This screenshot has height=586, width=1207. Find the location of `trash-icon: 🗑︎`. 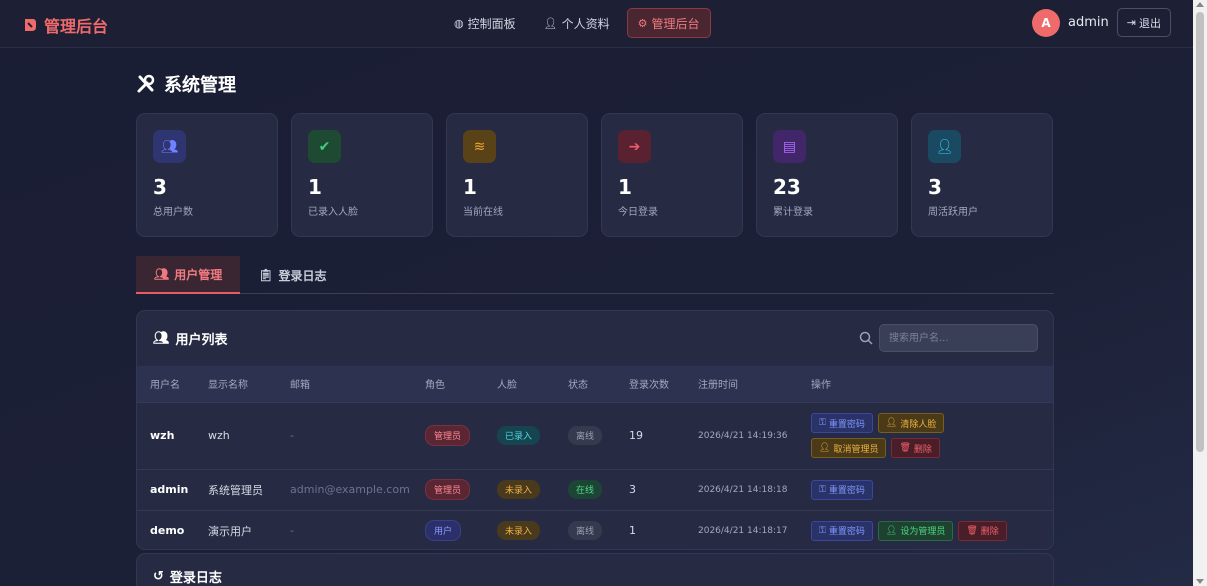

trash-icon: 🗑︎ is located at coordinates (905, 448).